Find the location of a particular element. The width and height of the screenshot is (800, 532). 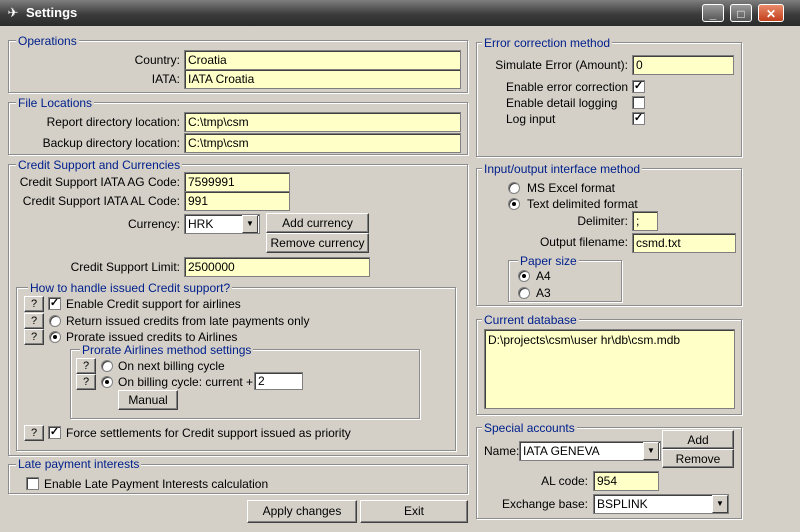

maximize-button: □ is located at coordinates (741, 13).